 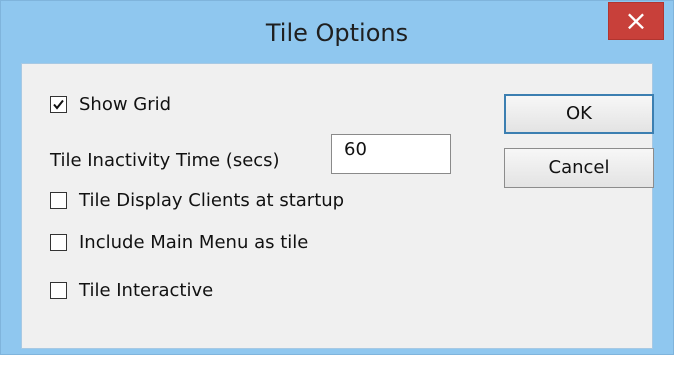 What do you see at coordinates (58, 200) in the screenshot?
I see `display-clients-checkbox` at bounding box center [58, 200].